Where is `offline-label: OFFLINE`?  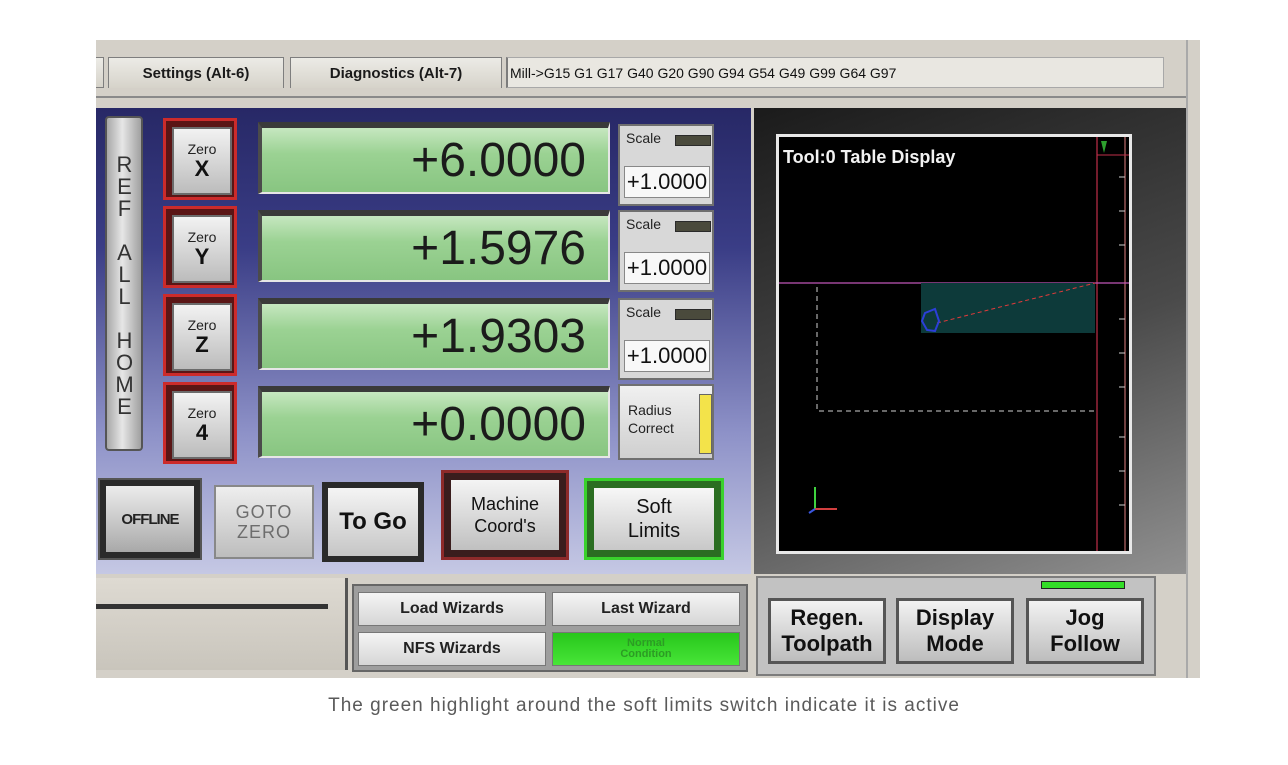 offline-label: OFFLINE is located at coordinates (150, 519).